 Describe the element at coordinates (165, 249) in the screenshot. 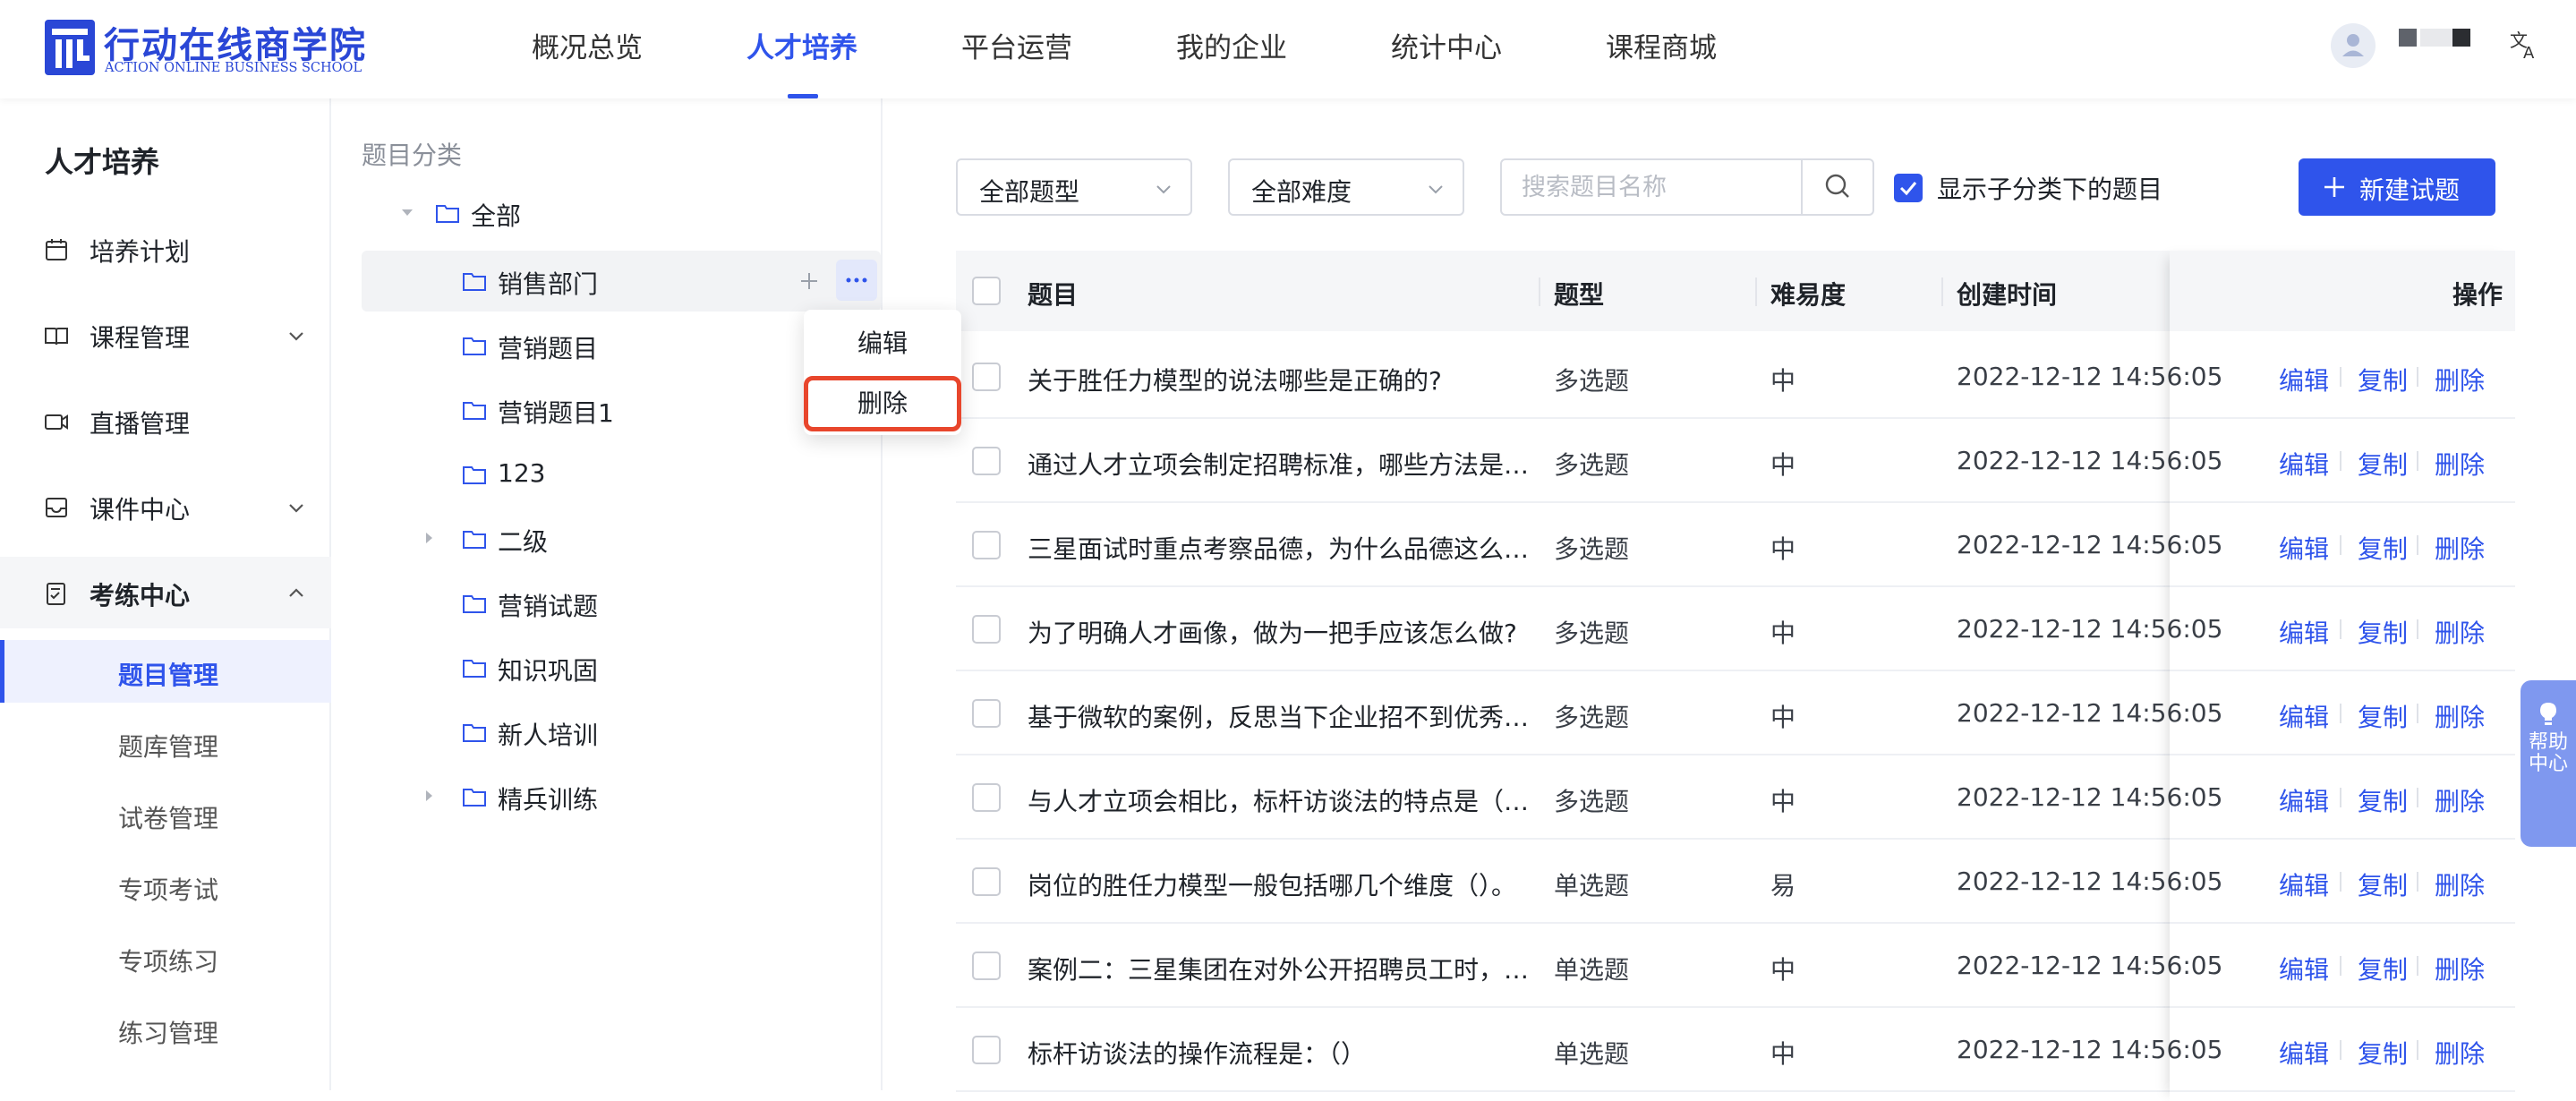

I see `sidebar-item-training-plan: 培养计划` at that location.